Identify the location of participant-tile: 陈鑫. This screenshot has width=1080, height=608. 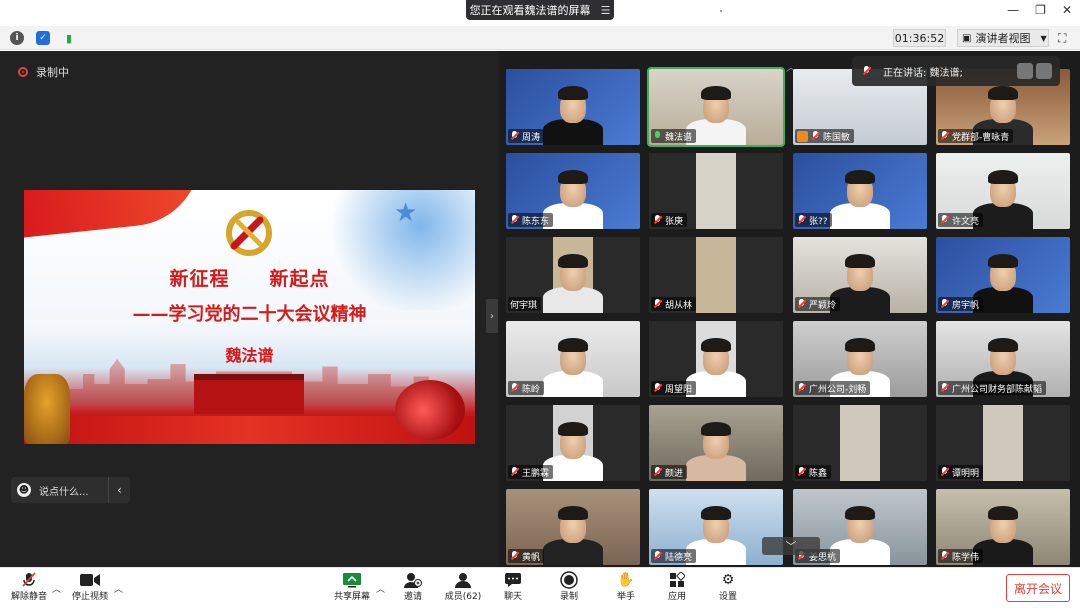
(860, 443).